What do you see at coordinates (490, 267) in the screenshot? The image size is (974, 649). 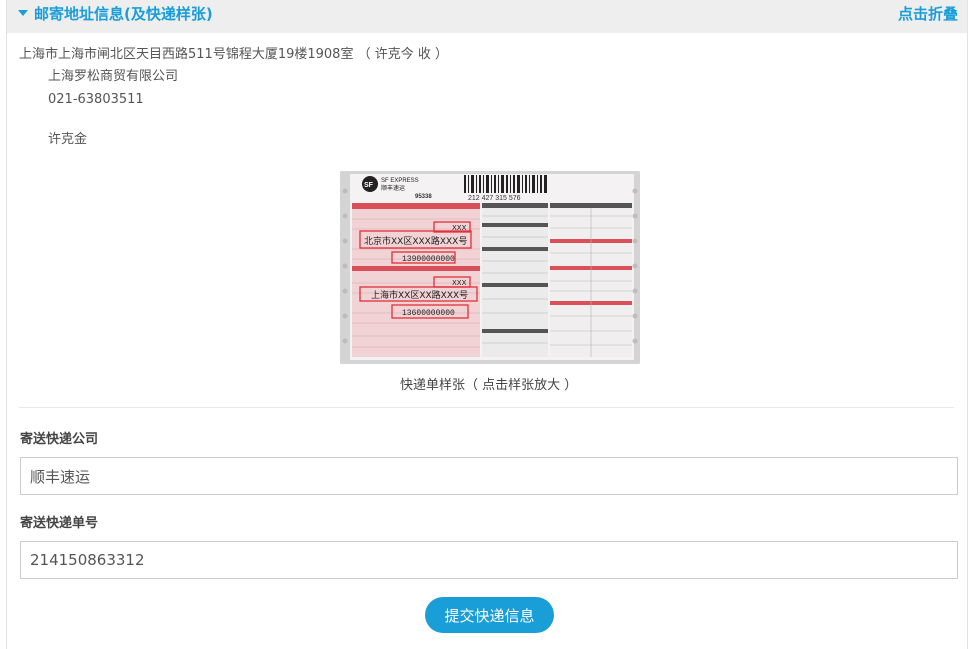 I see `waybill-sample-image: SF SF EXPRESS 顺丰速运 95338 212 427 315 576` at bounding box center [490, 267].